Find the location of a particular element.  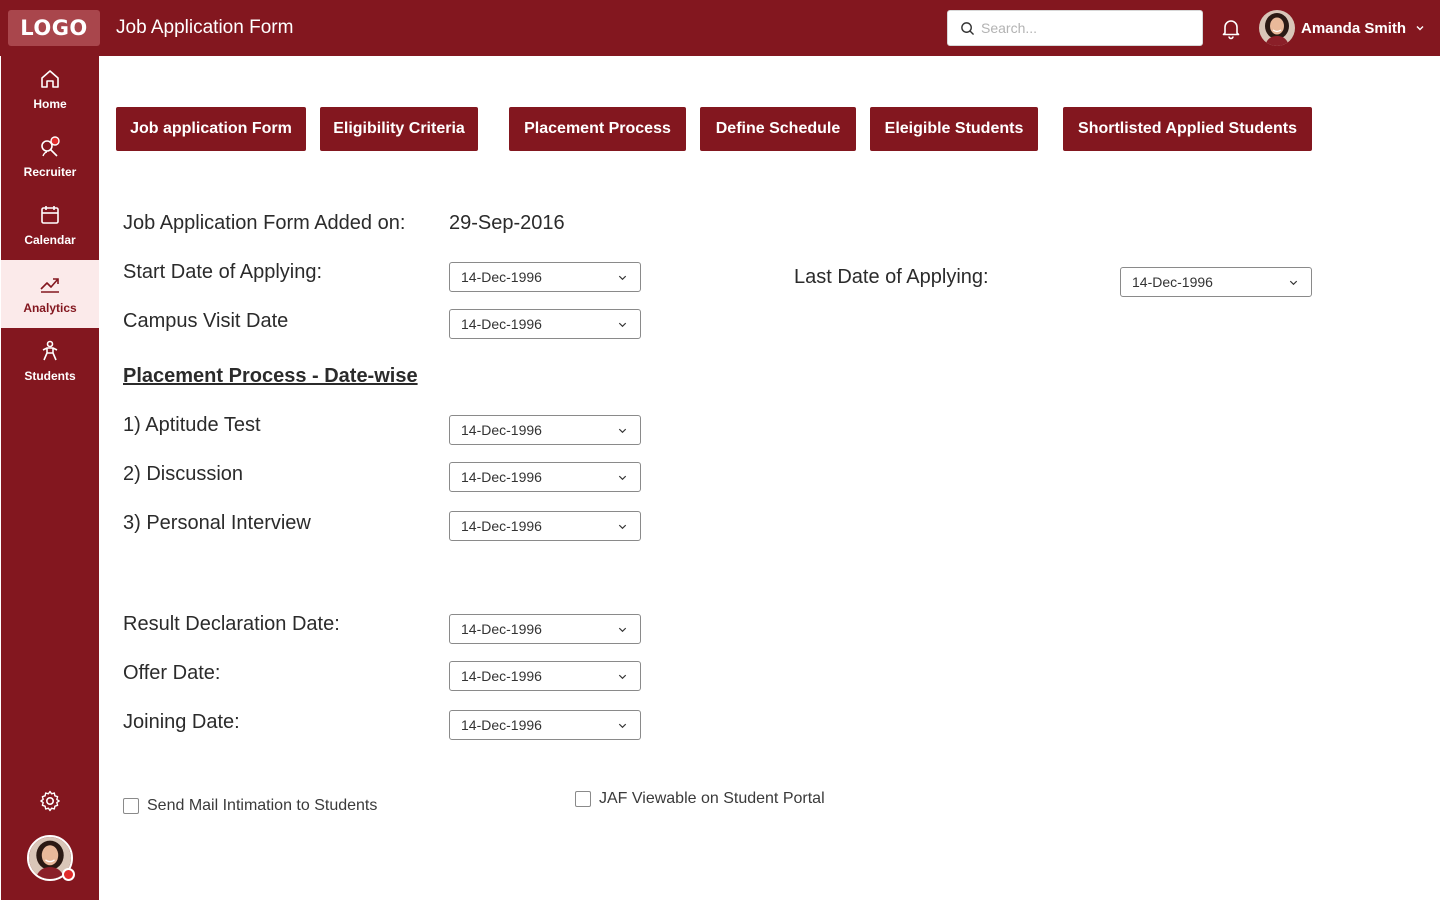

user-menu: Amanda Smith is located at coordinates (1342, 28).